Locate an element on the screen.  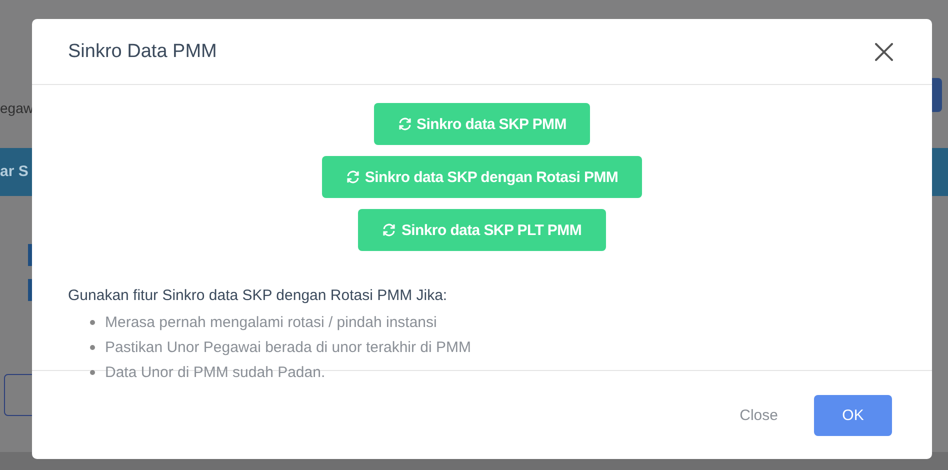
close-icon is located at coordinates (884, 51).